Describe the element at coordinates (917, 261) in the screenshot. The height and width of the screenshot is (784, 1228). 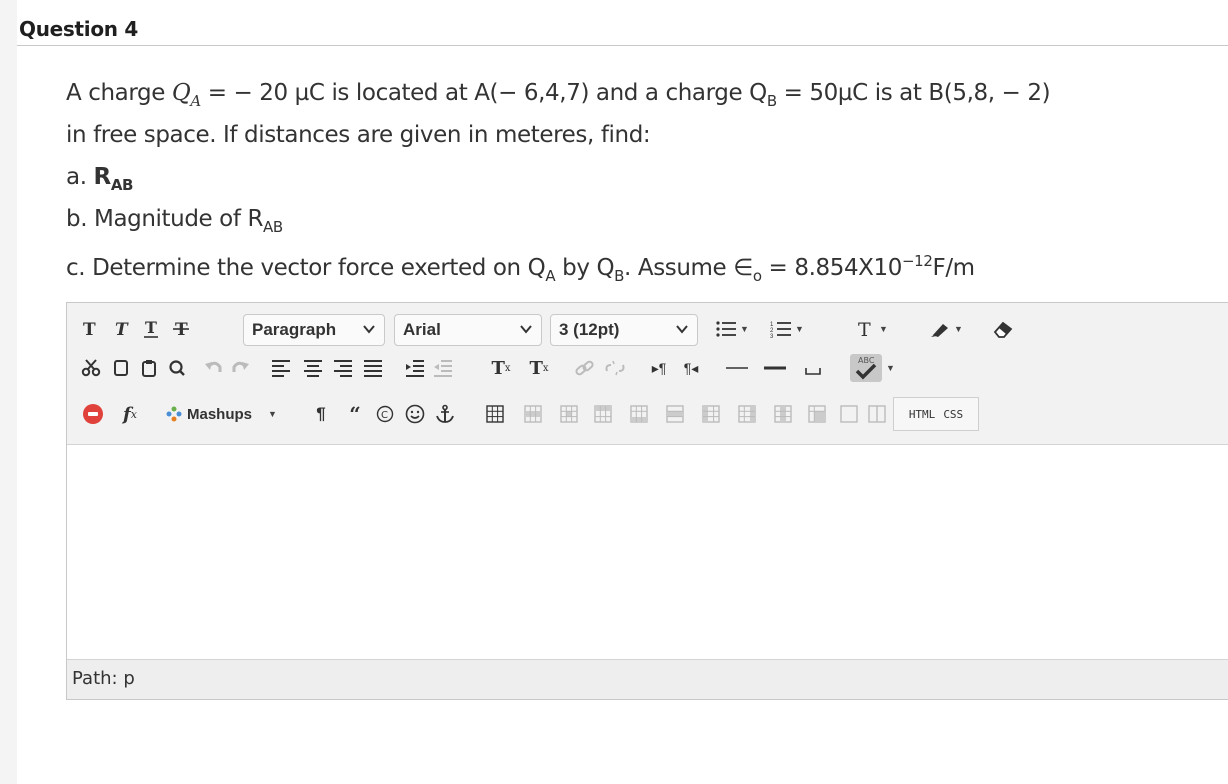
I see `part-c-exponent: −12` at that location.